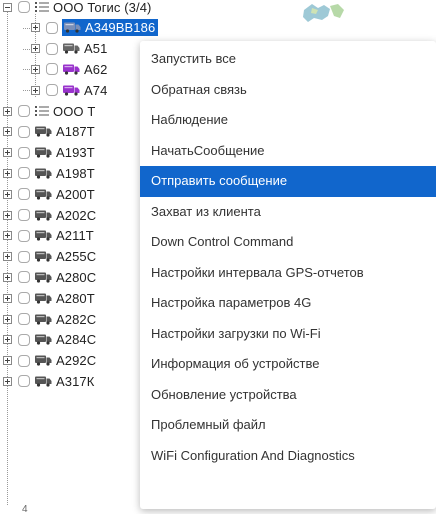  Describe the element at coordinates (75, 298) in the screenshot. I see `vehicle-label: А280Т` at that location.